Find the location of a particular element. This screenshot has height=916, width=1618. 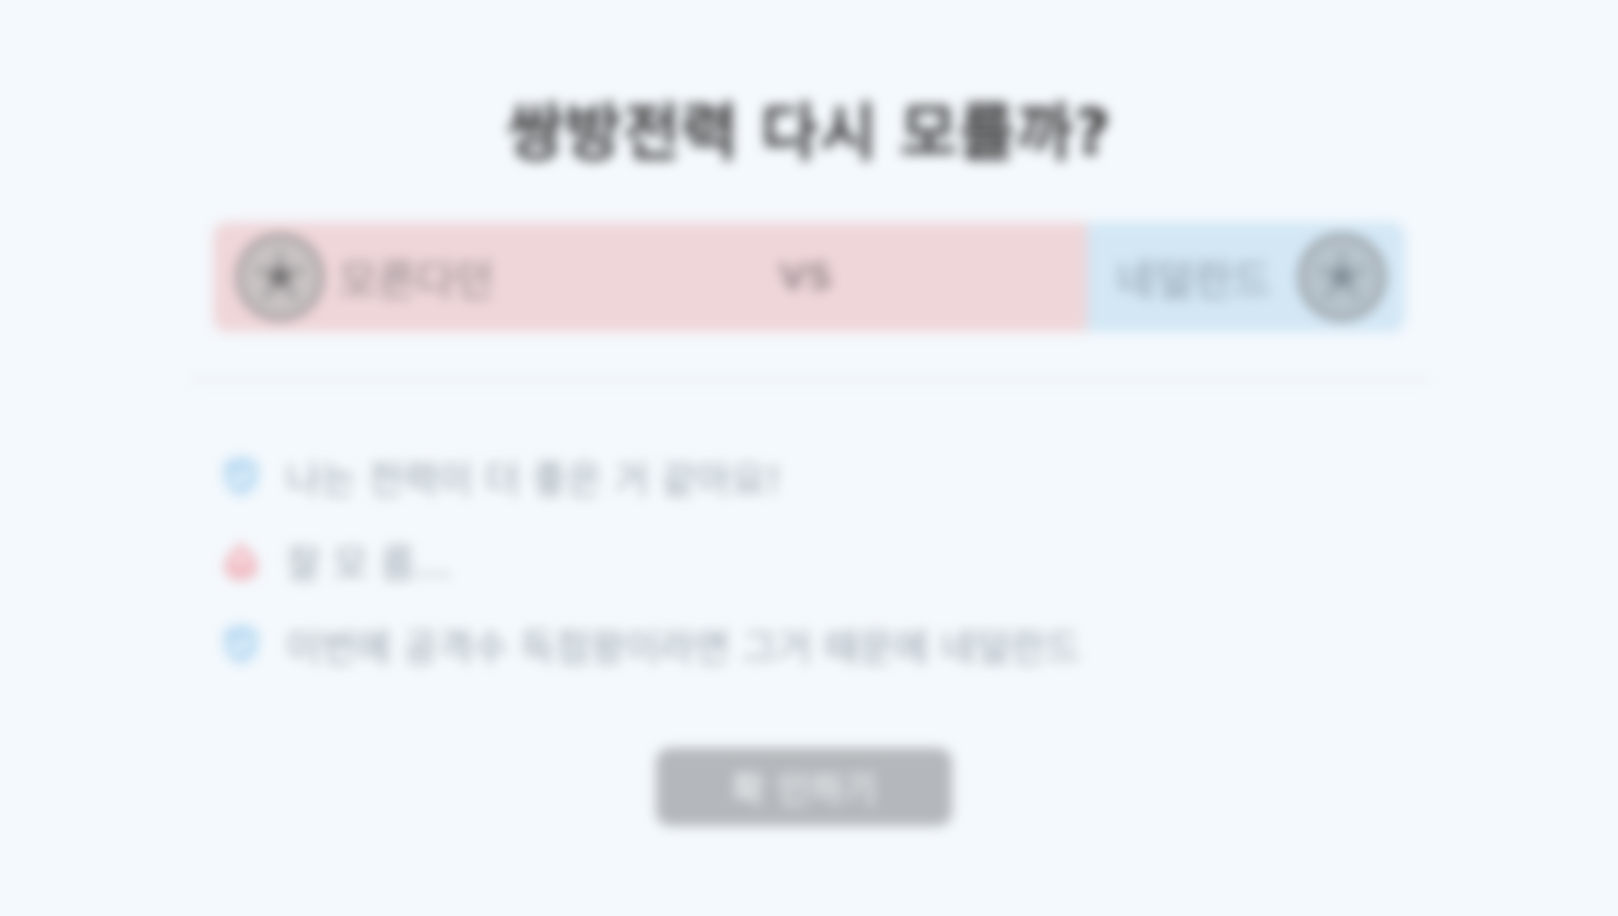

team-right-panel: 네덜란드 is located at coordinates (1246, 277).